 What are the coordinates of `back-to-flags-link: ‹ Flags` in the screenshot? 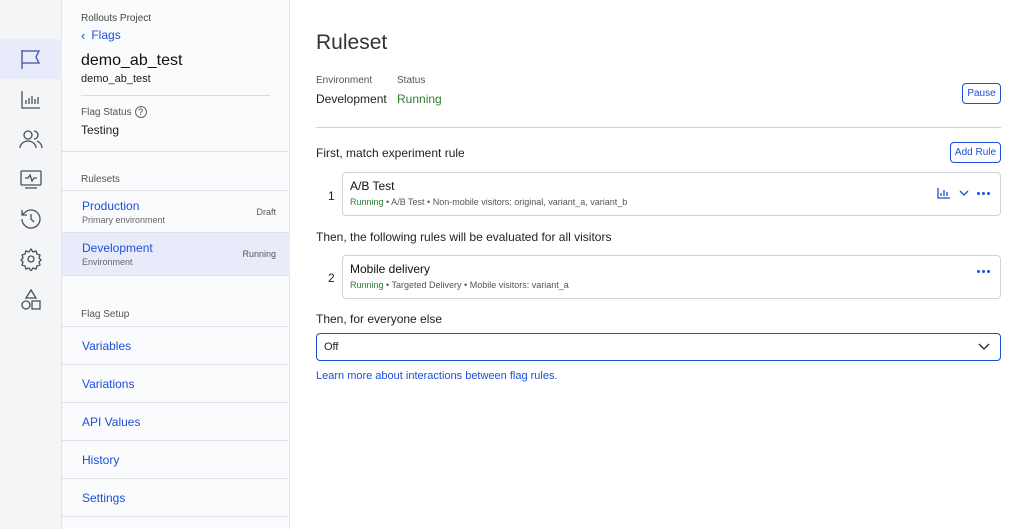 It's located at (101, 35).